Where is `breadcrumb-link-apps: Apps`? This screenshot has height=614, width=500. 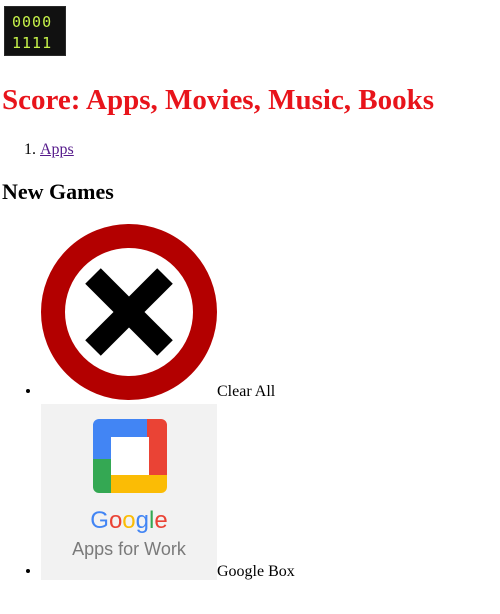
breadcrumb-link-apps: Apps is located at coordinates (57, 149).